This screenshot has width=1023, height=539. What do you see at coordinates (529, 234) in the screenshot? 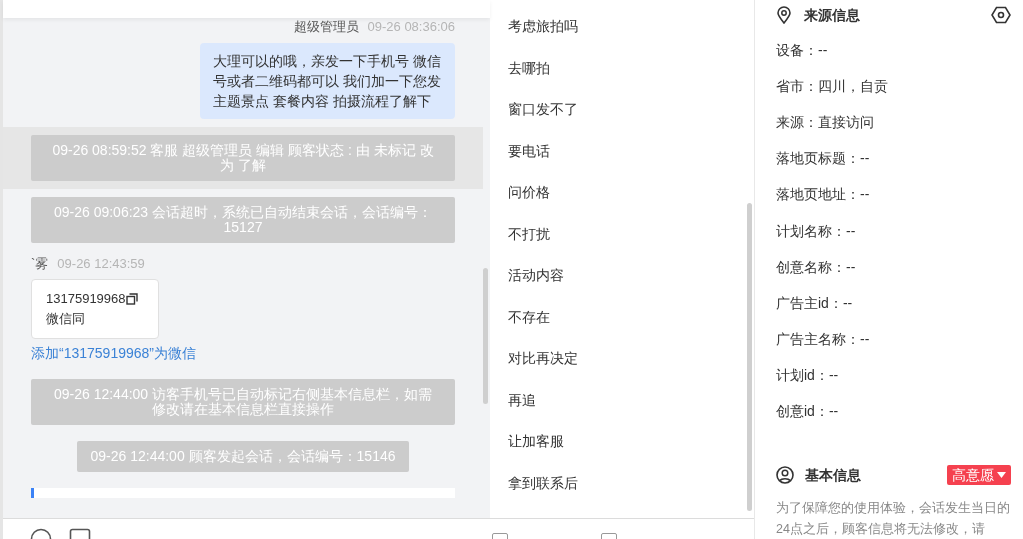
I see `quick-reply-item: 不打扰` at bounding box center [529, 234].